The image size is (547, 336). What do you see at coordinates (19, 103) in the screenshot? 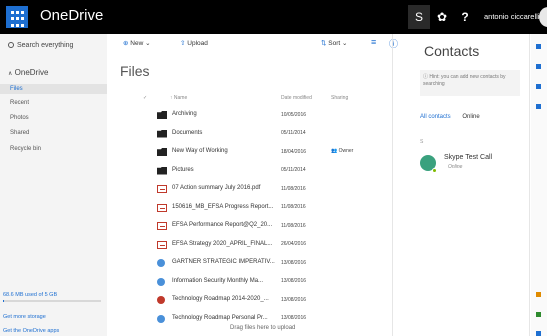
I see `nav-item-recent: Recent` at bounding box center [19, 103].